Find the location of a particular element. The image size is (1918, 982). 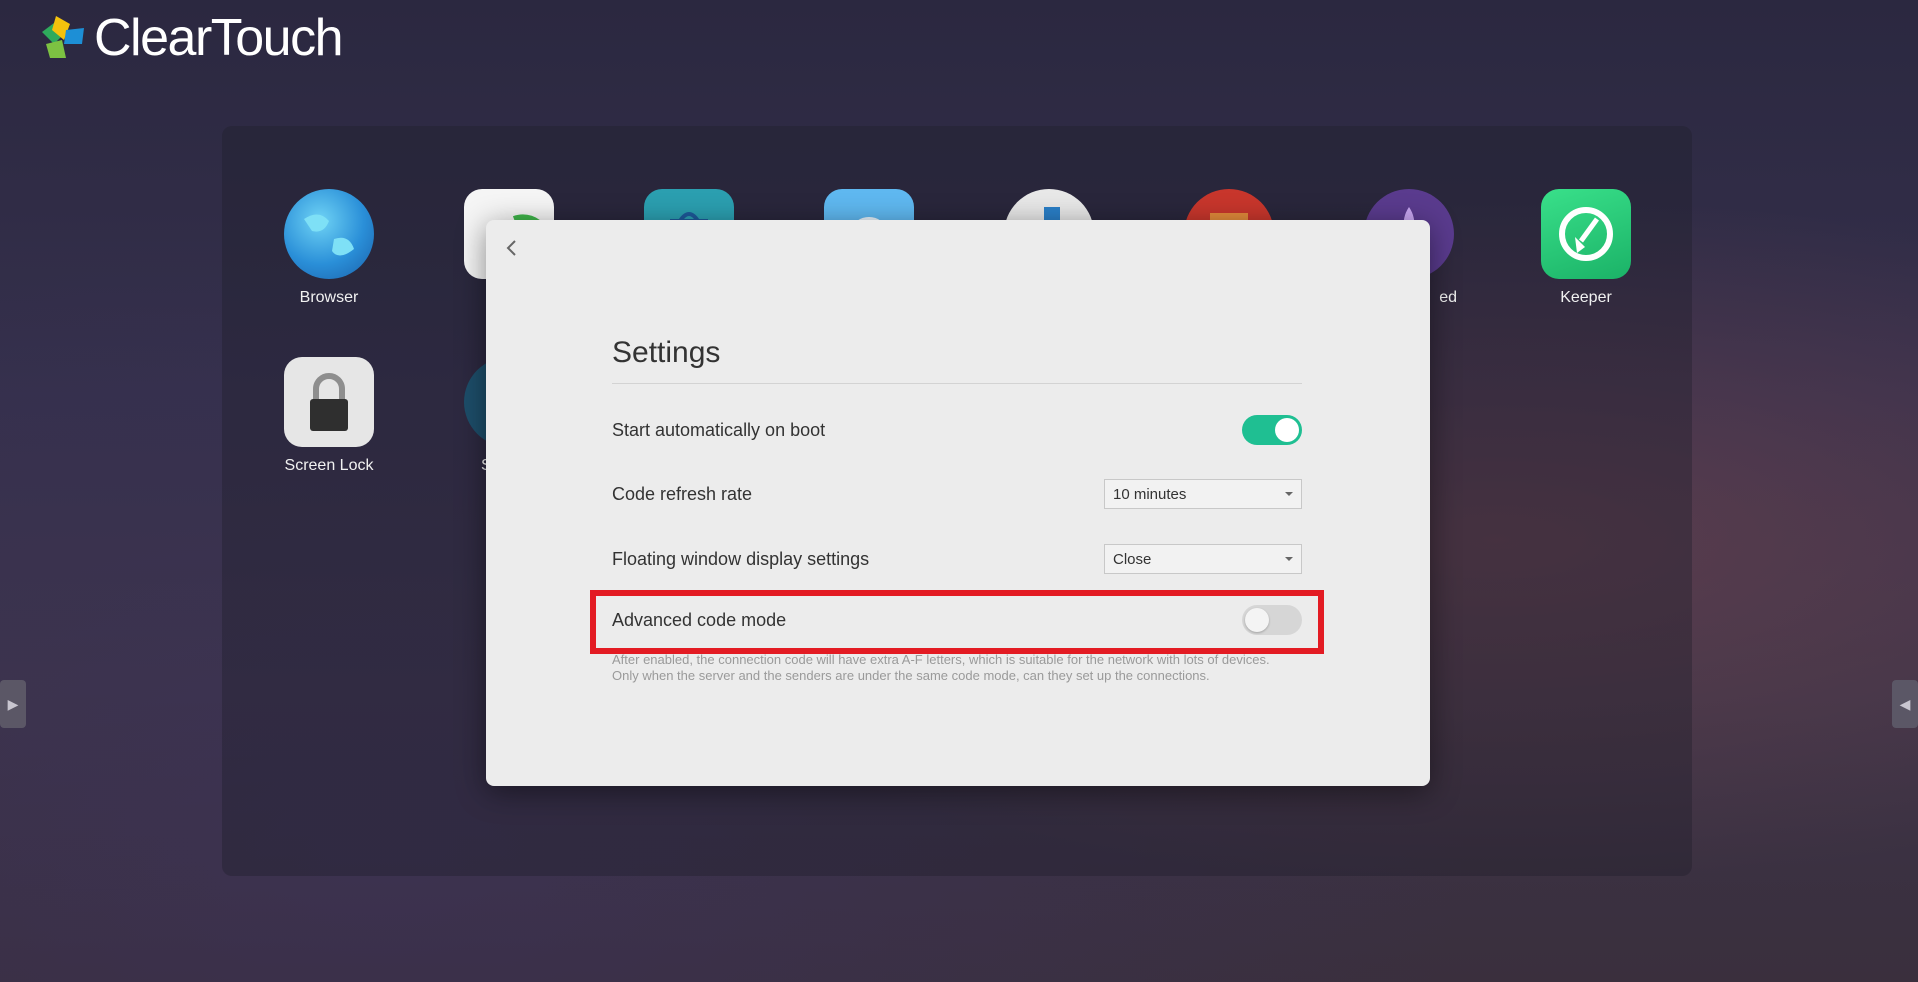

app-browser: Browser is located at coordinates (329, 248).